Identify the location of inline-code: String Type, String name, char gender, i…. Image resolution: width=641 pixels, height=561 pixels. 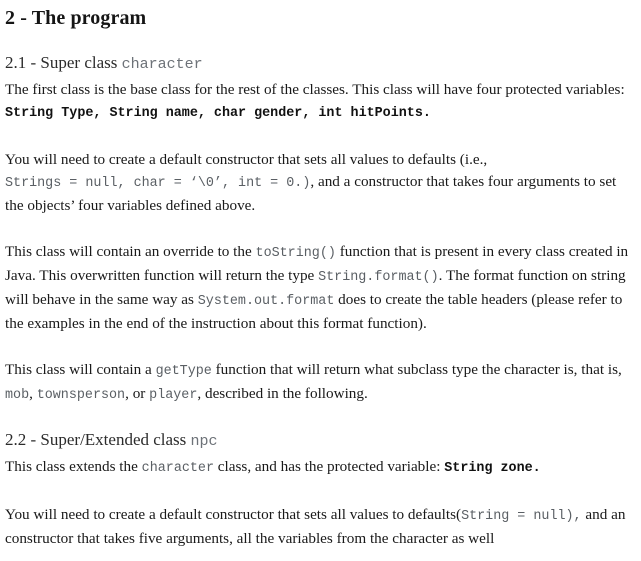
(218, 113).